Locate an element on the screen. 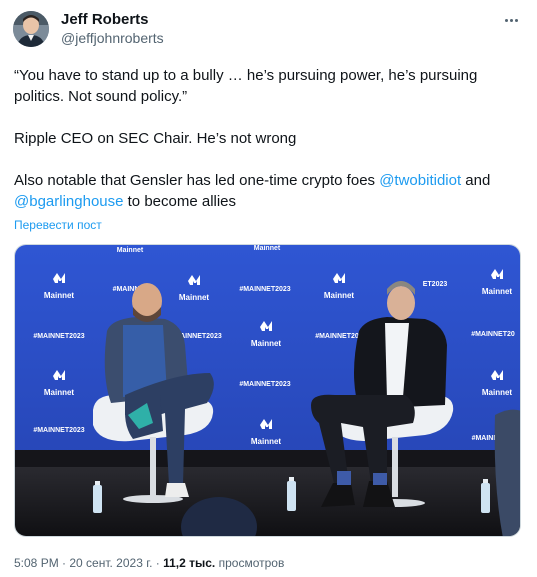 The image size is (537, 577). tweet-timestamp: 5:08 PM · 20 сент. 2023 г. · is located at coordinates (88, 563).